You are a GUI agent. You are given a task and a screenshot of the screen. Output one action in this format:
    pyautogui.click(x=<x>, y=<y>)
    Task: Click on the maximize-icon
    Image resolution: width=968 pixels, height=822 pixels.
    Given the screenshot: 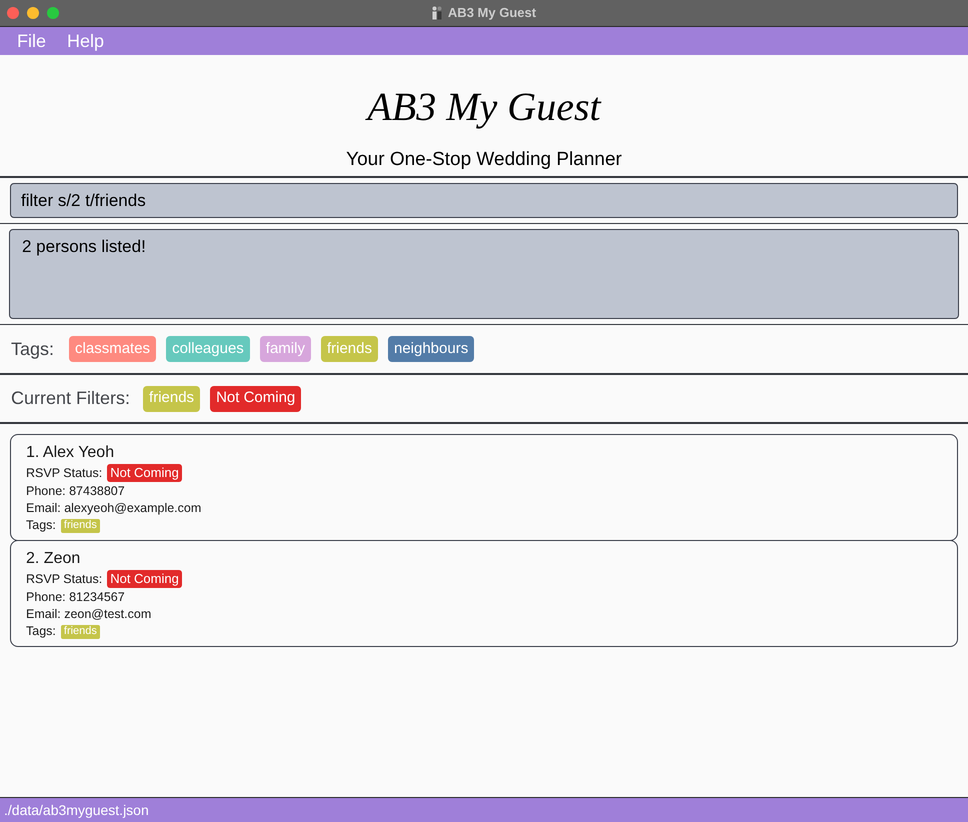 What is the action you would take?
    pyautogui.click(x=53, y=13)
    